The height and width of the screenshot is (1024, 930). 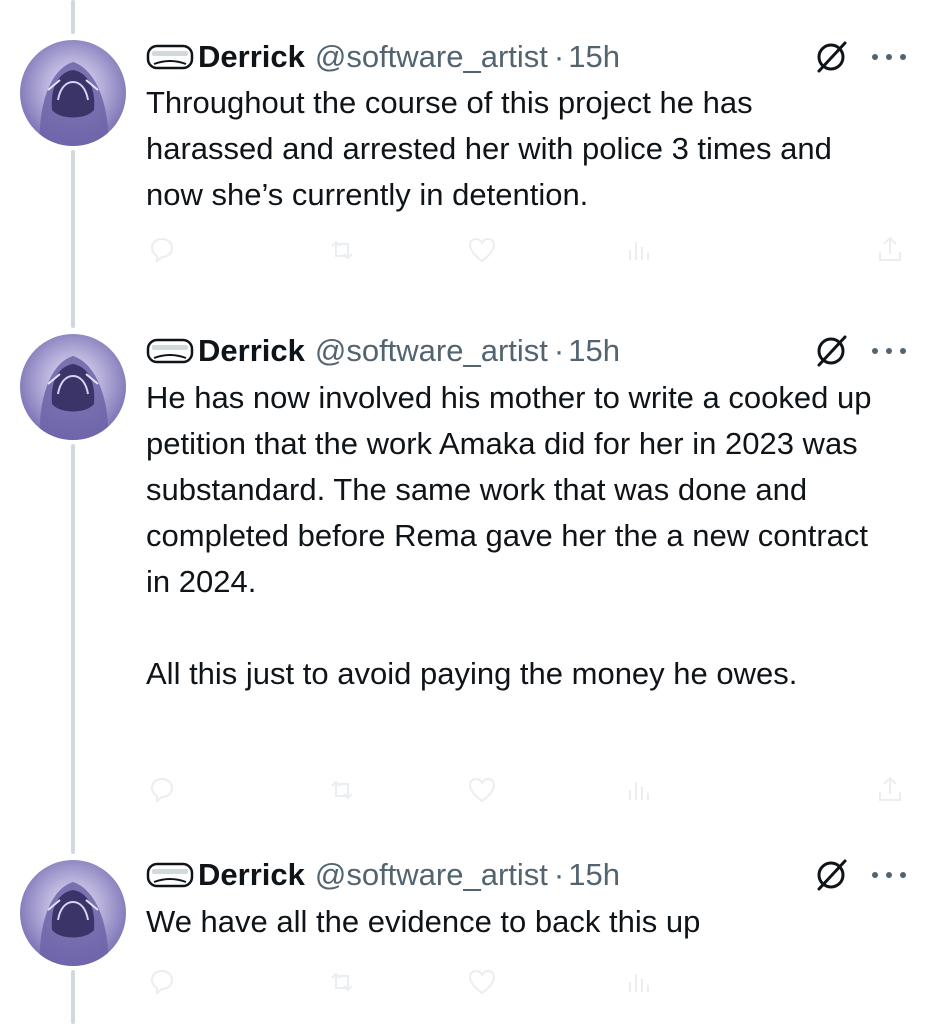 I want to click on thread-line-top, so click(x=73, y=17).